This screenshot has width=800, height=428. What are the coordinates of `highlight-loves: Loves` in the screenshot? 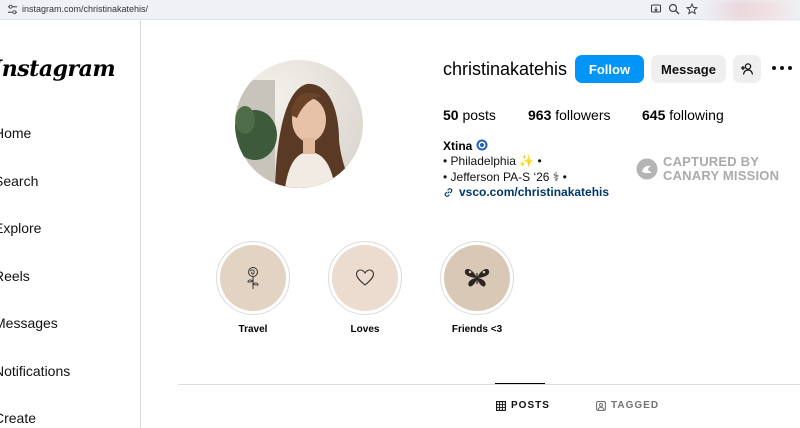 It's located at (365, 288).